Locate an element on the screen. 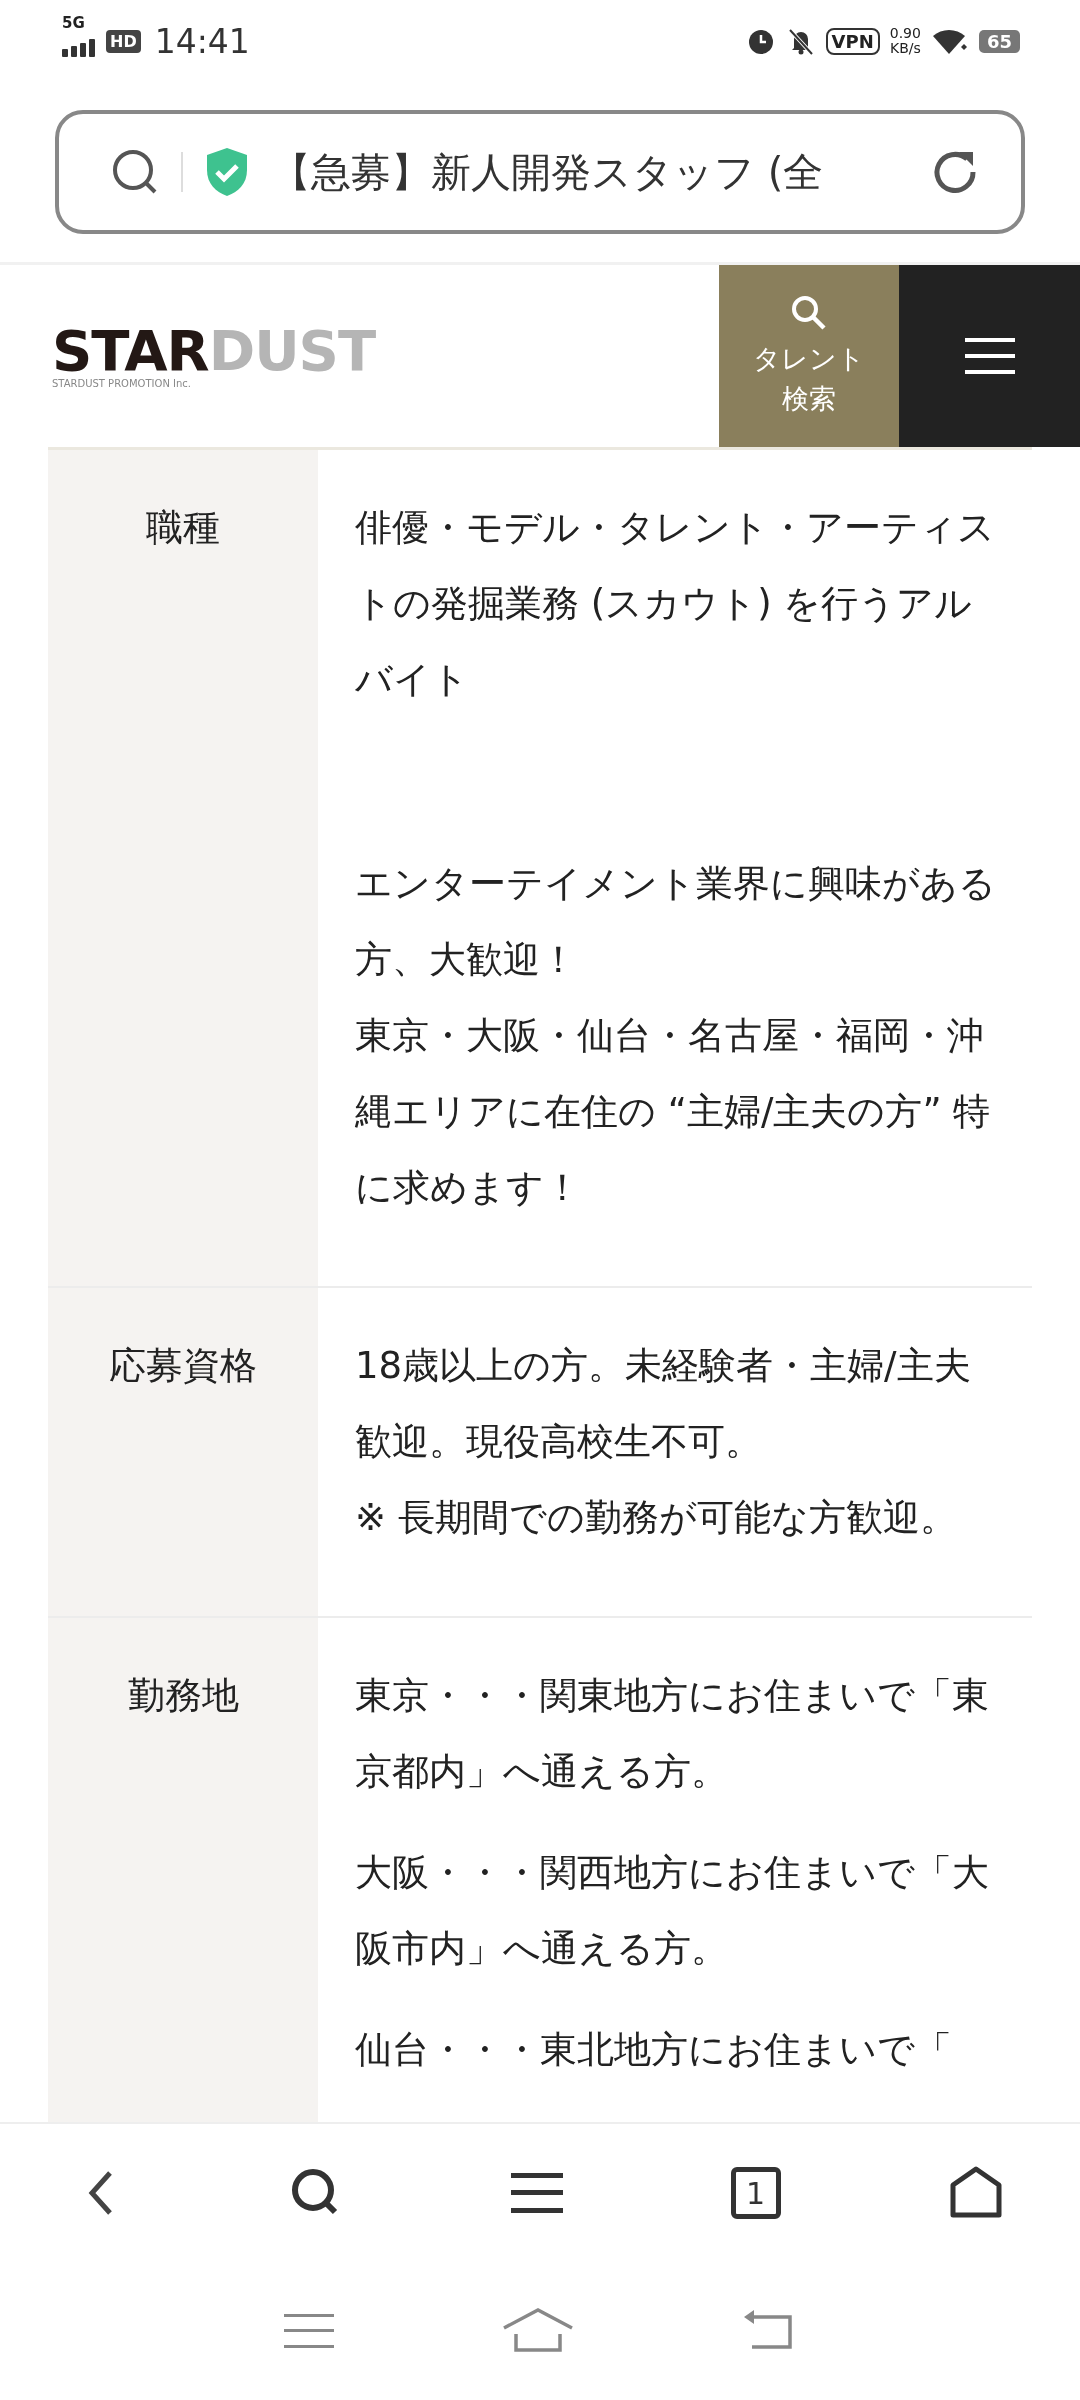  site-logo: STARDUST STARDUST PROMOTION Inc. is located at coordinates (359, 356).